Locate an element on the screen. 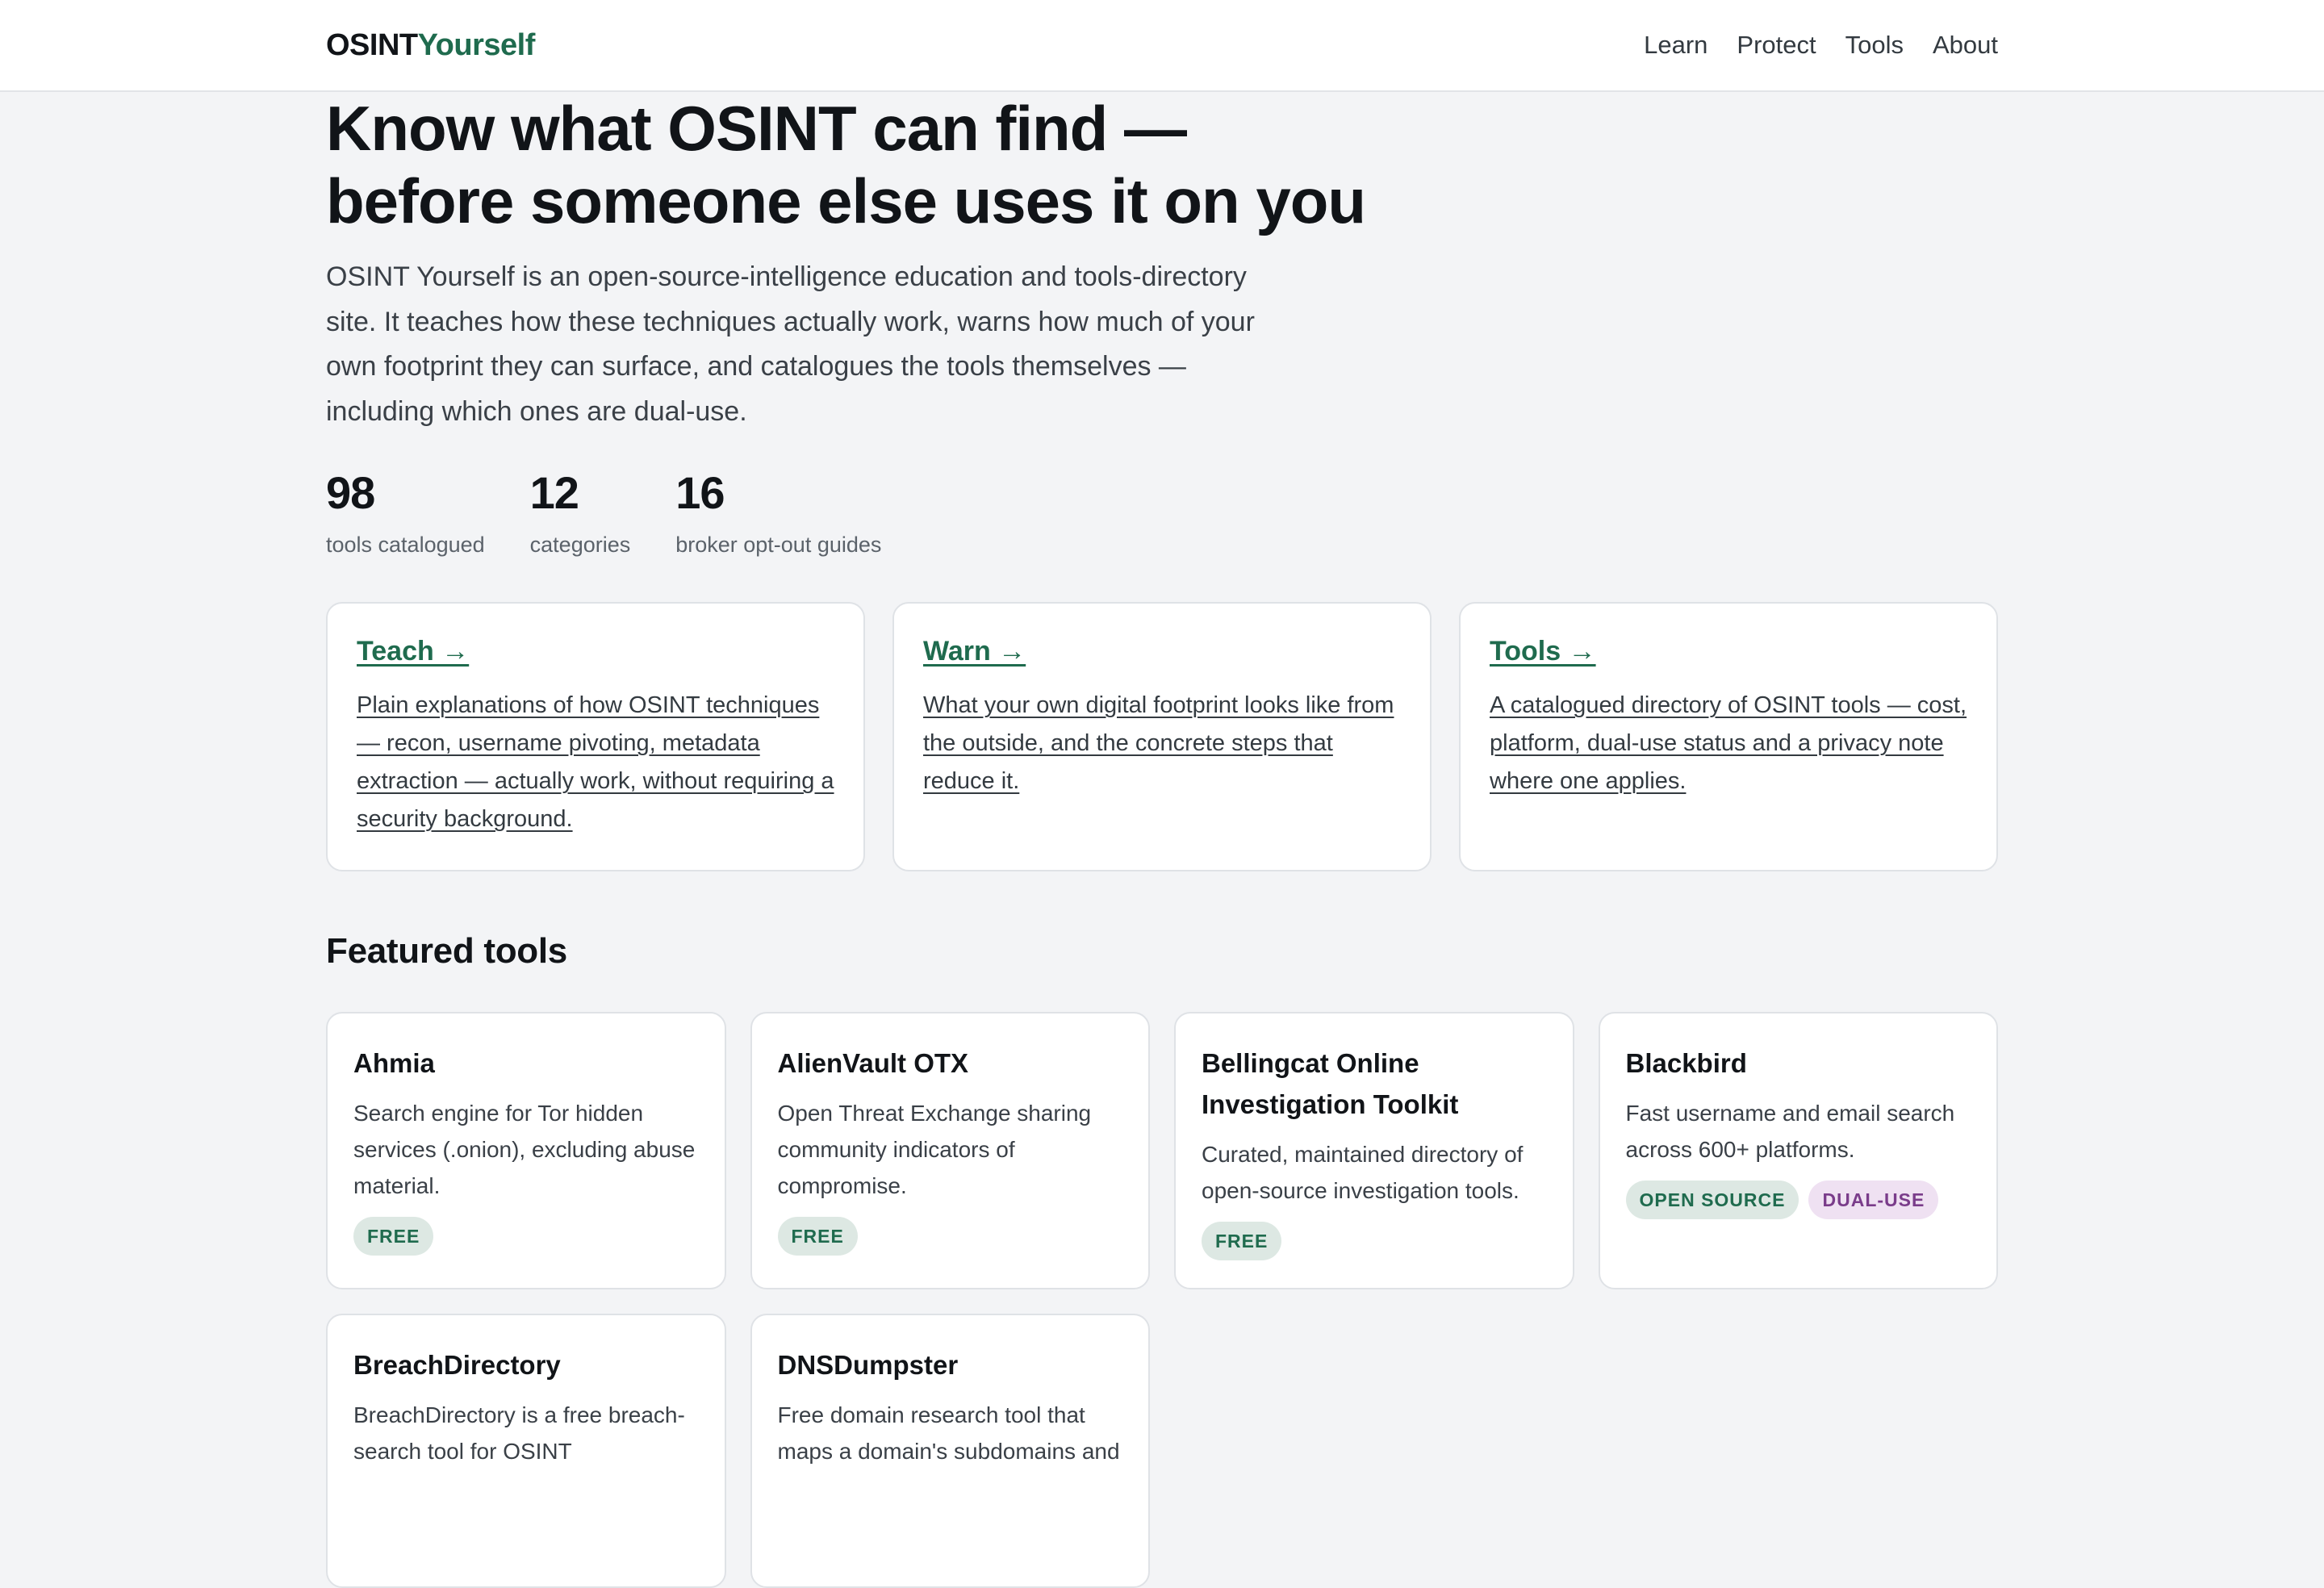 The width and height of the screenshot is (2324, 1588). stat-label: broker opt-out guides is located at coordinates (778, 545).